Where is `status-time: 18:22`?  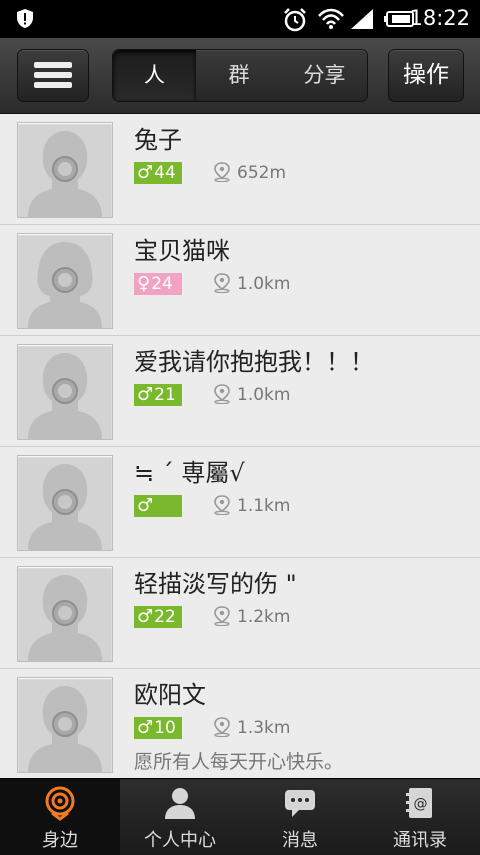 status-time: 18:22 is located at coordinates (439, 18).